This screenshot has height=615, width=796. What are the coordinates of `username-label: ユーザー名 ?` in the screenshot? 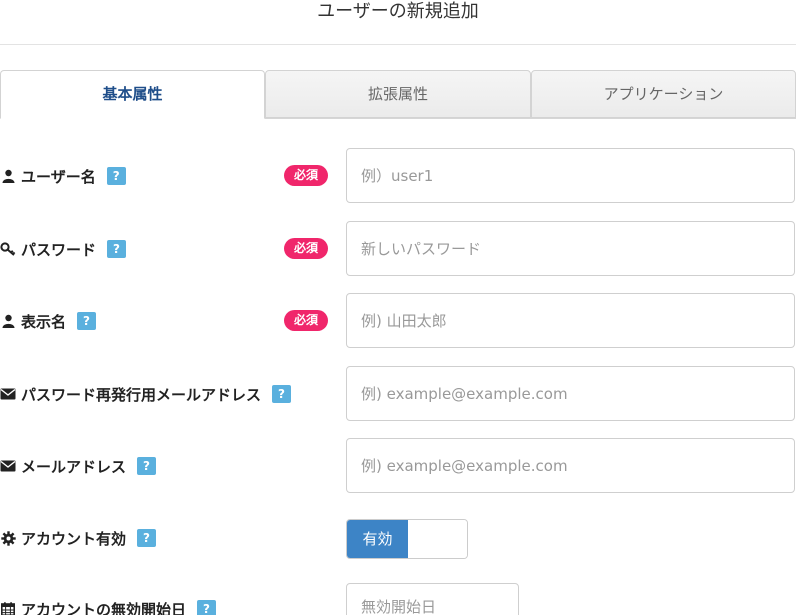 It's located at (63, 176).